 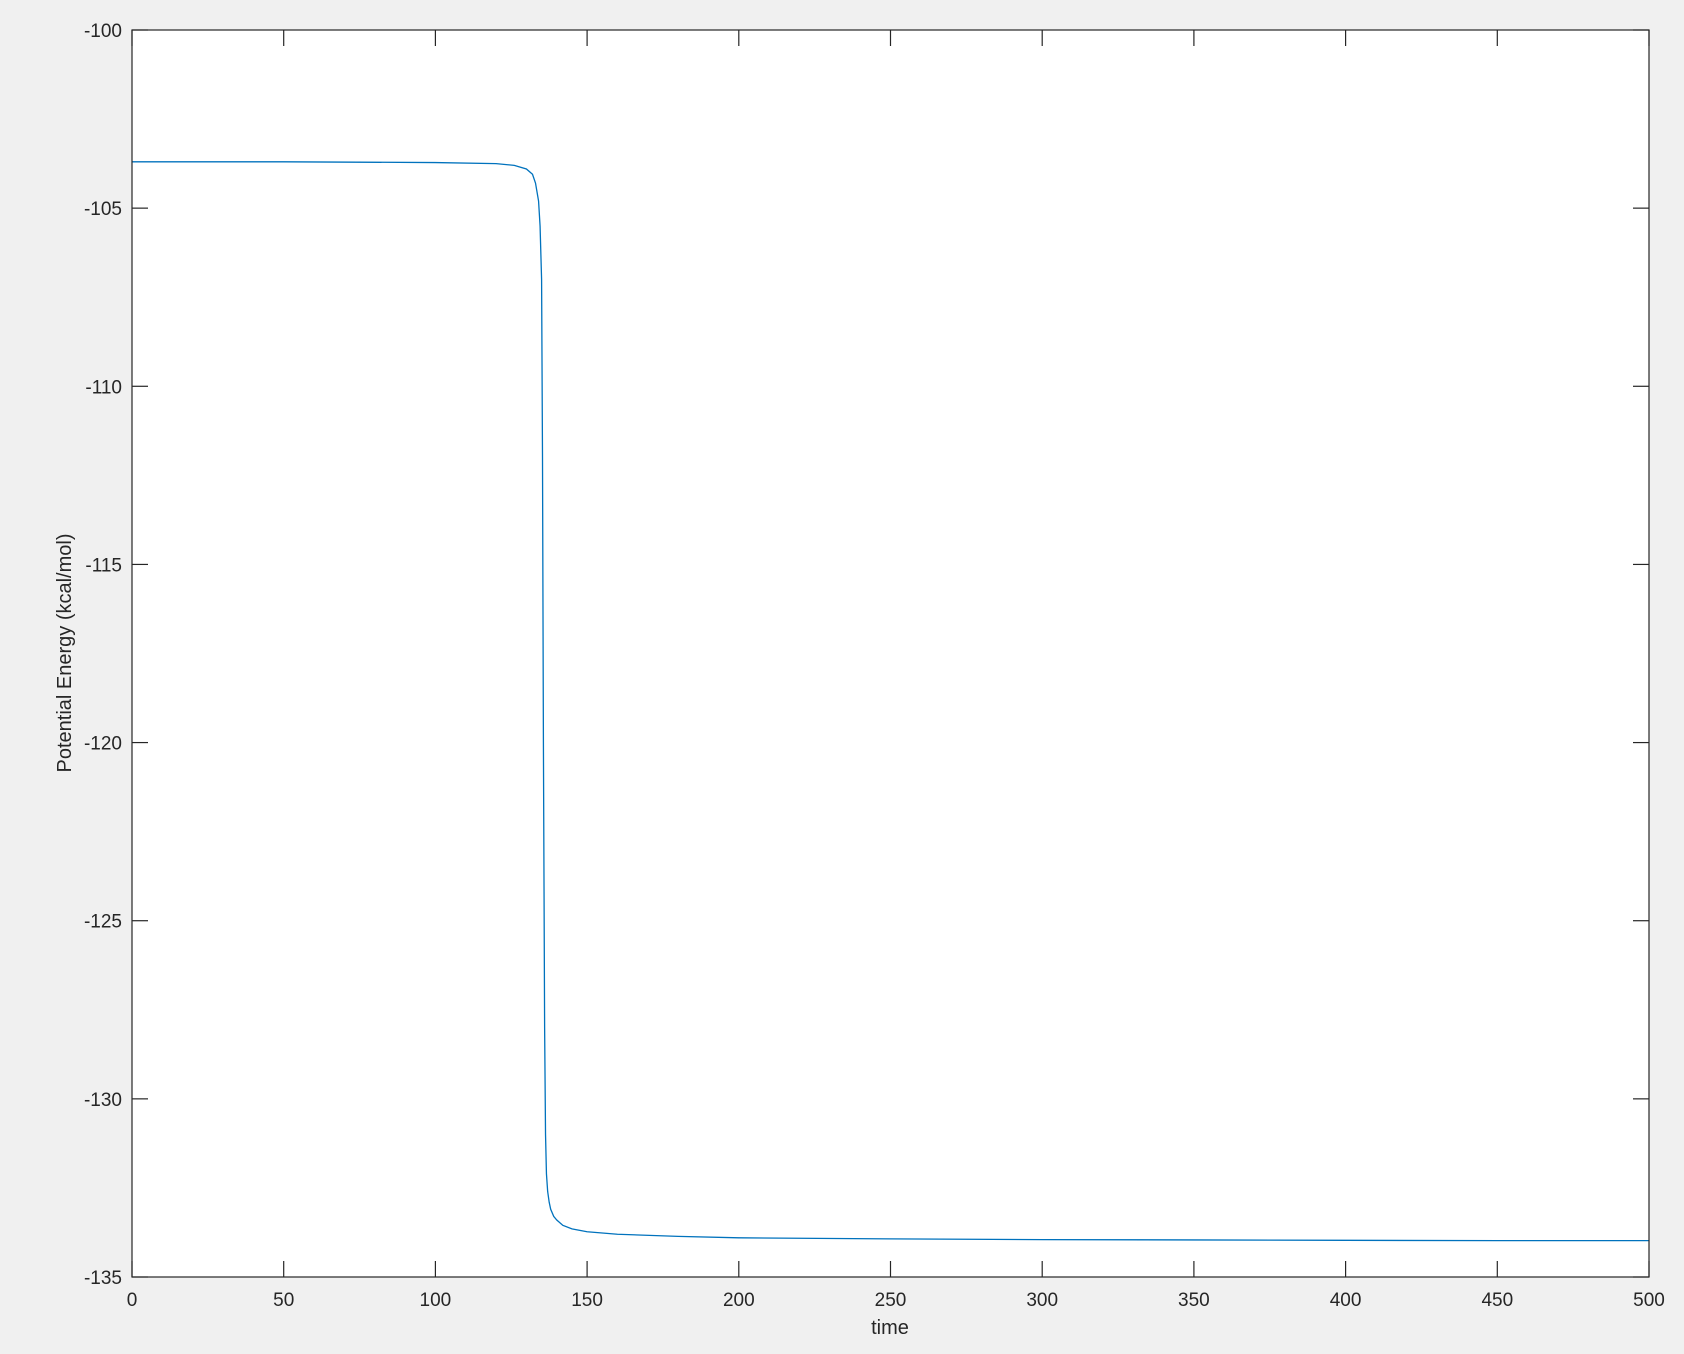 What do you see at coordinates (103, 565) in the screenshot?
I see `y-tick-label: -115` at bounding box center [103, 565].